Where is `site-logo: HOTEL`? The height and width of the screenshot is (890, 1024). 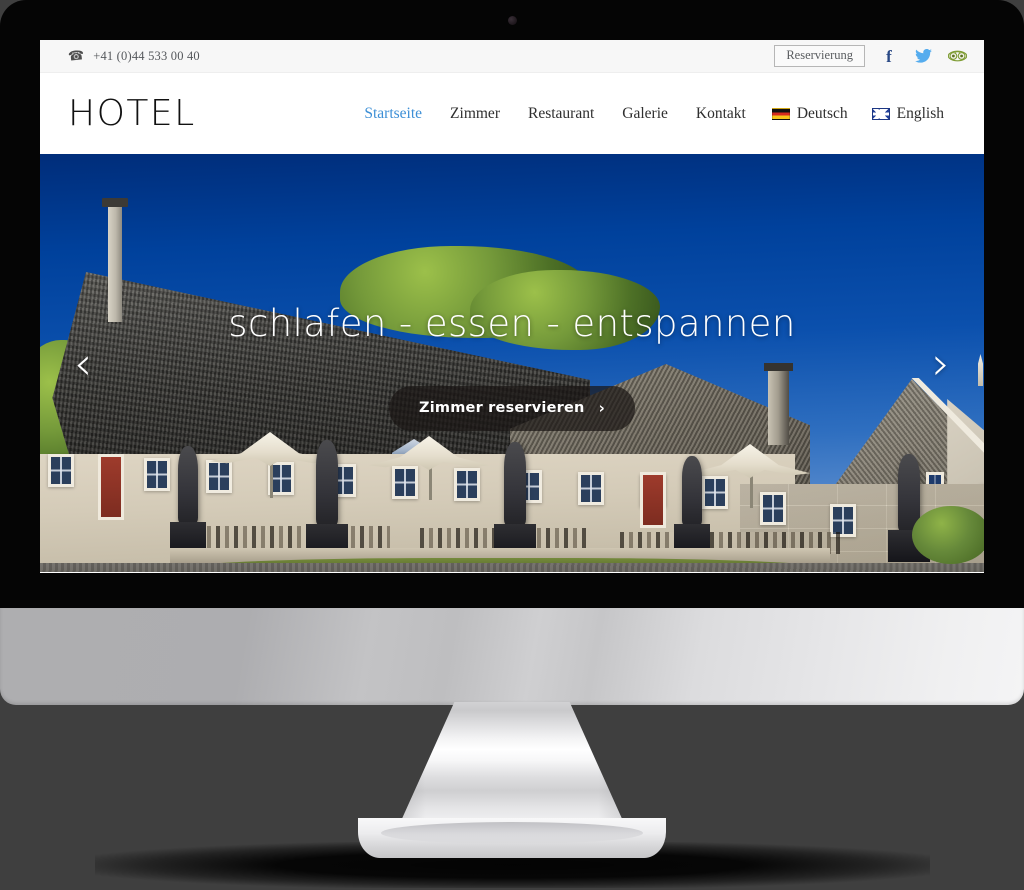 site-logo: HOTEL is located at coordinates (132, 113).